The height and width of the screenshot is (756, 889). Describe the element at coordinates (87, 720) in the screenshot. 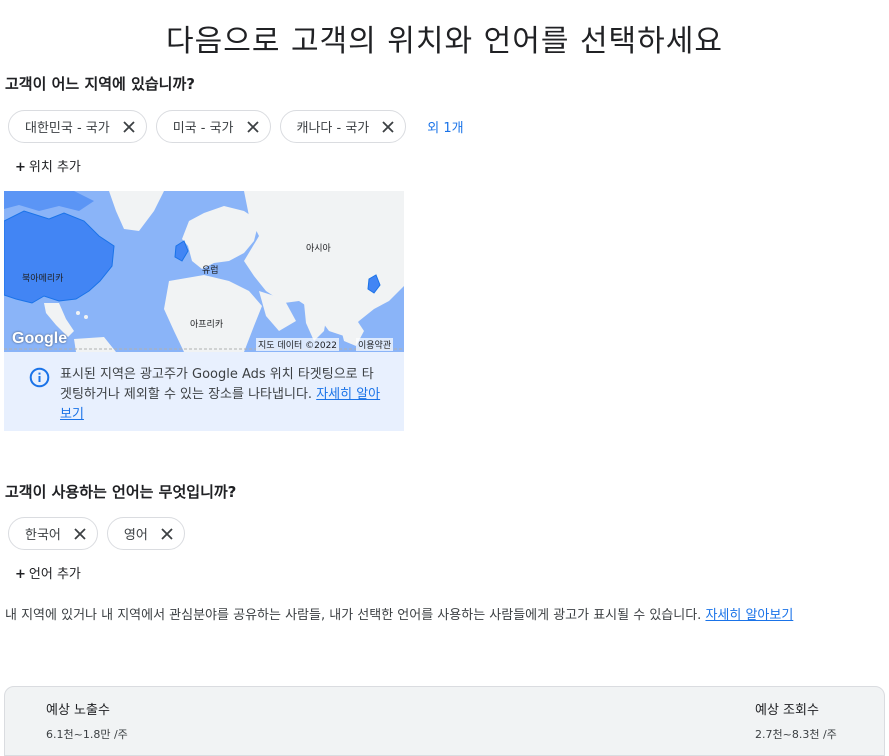

I see `impressions-estimate: 예상 노출수 6.1천~1.8만 /주` at that location.